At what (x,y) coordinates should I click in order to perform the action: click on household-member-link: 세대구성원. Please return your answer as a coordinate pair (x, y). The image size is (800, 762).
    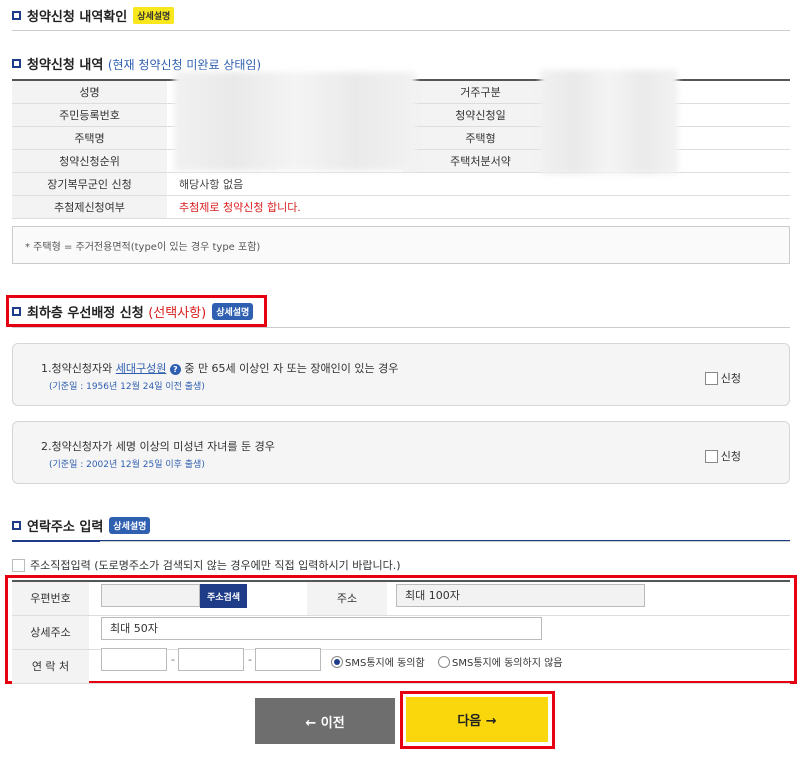
    Looking at the image, I should click on (141, 368).